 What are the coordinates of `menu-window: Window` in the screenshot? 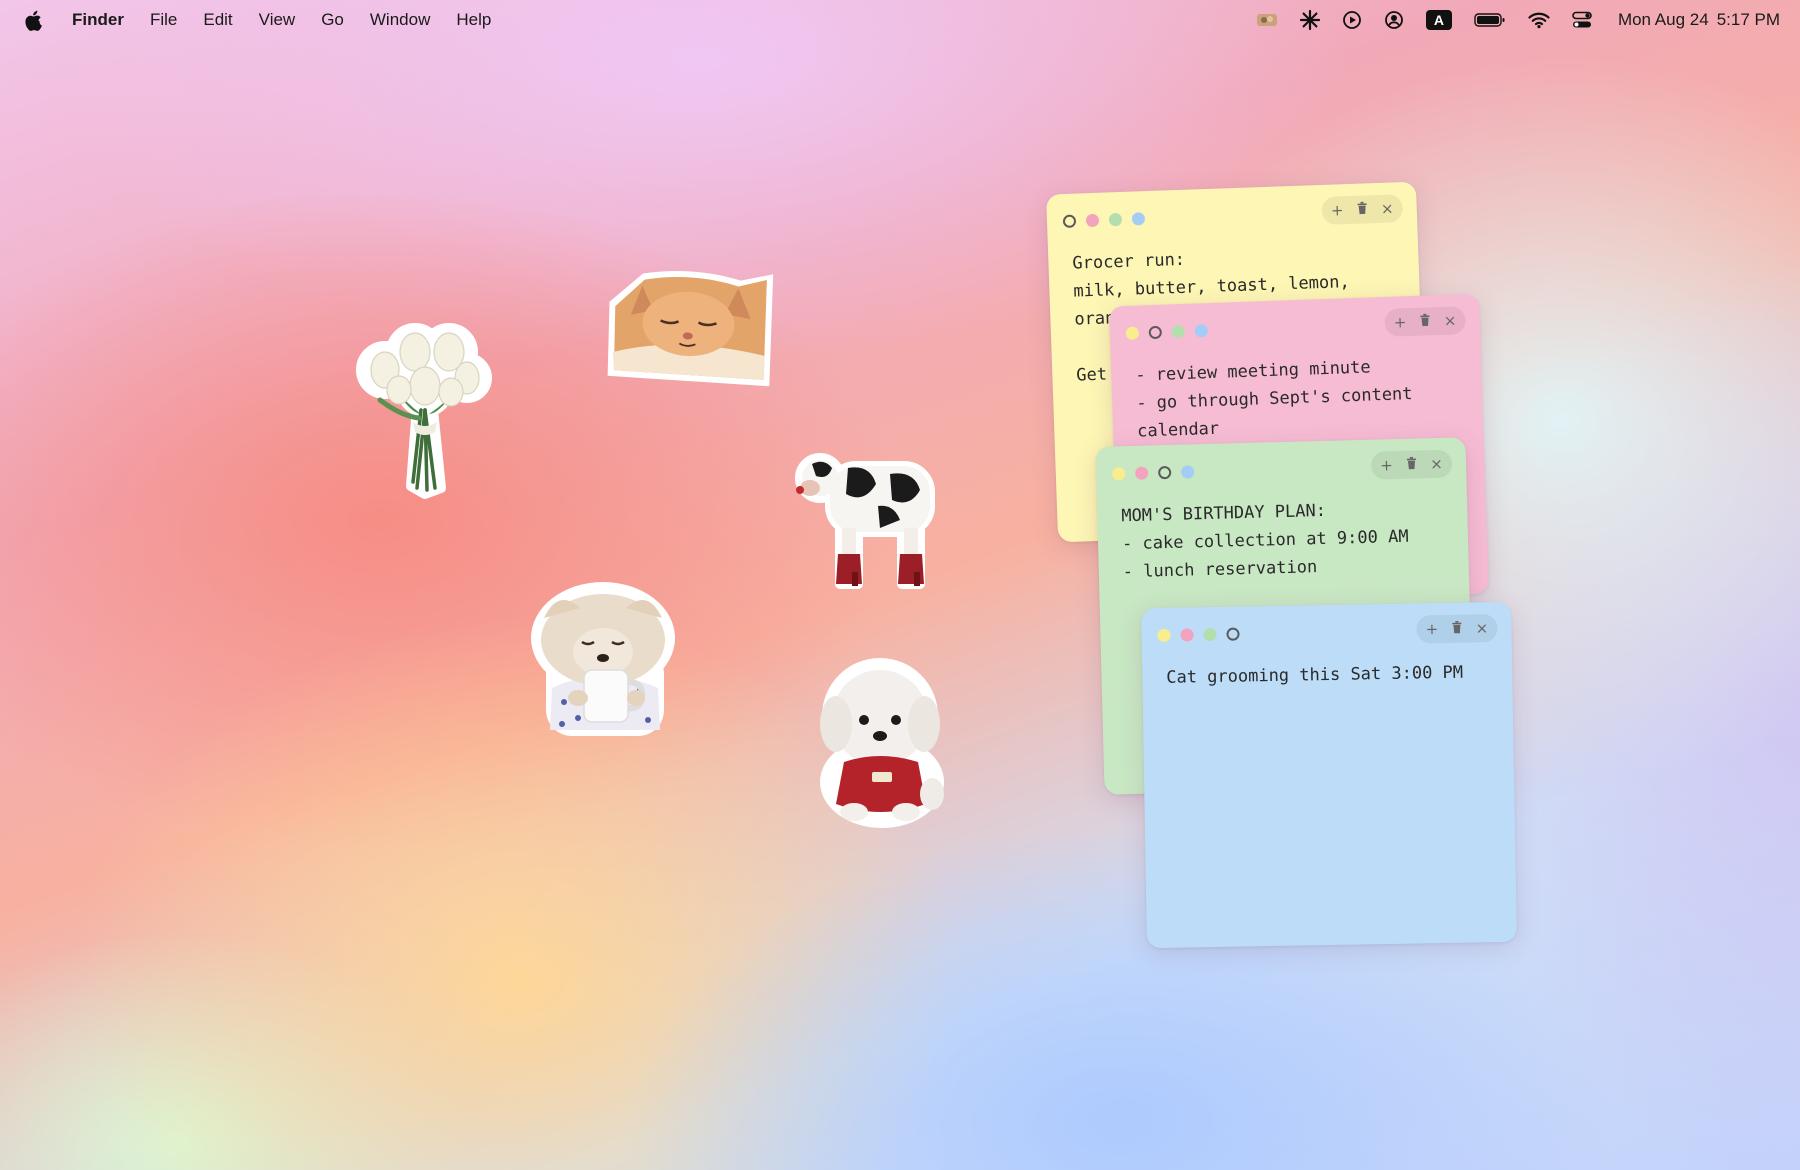 It's located at (400, 20).